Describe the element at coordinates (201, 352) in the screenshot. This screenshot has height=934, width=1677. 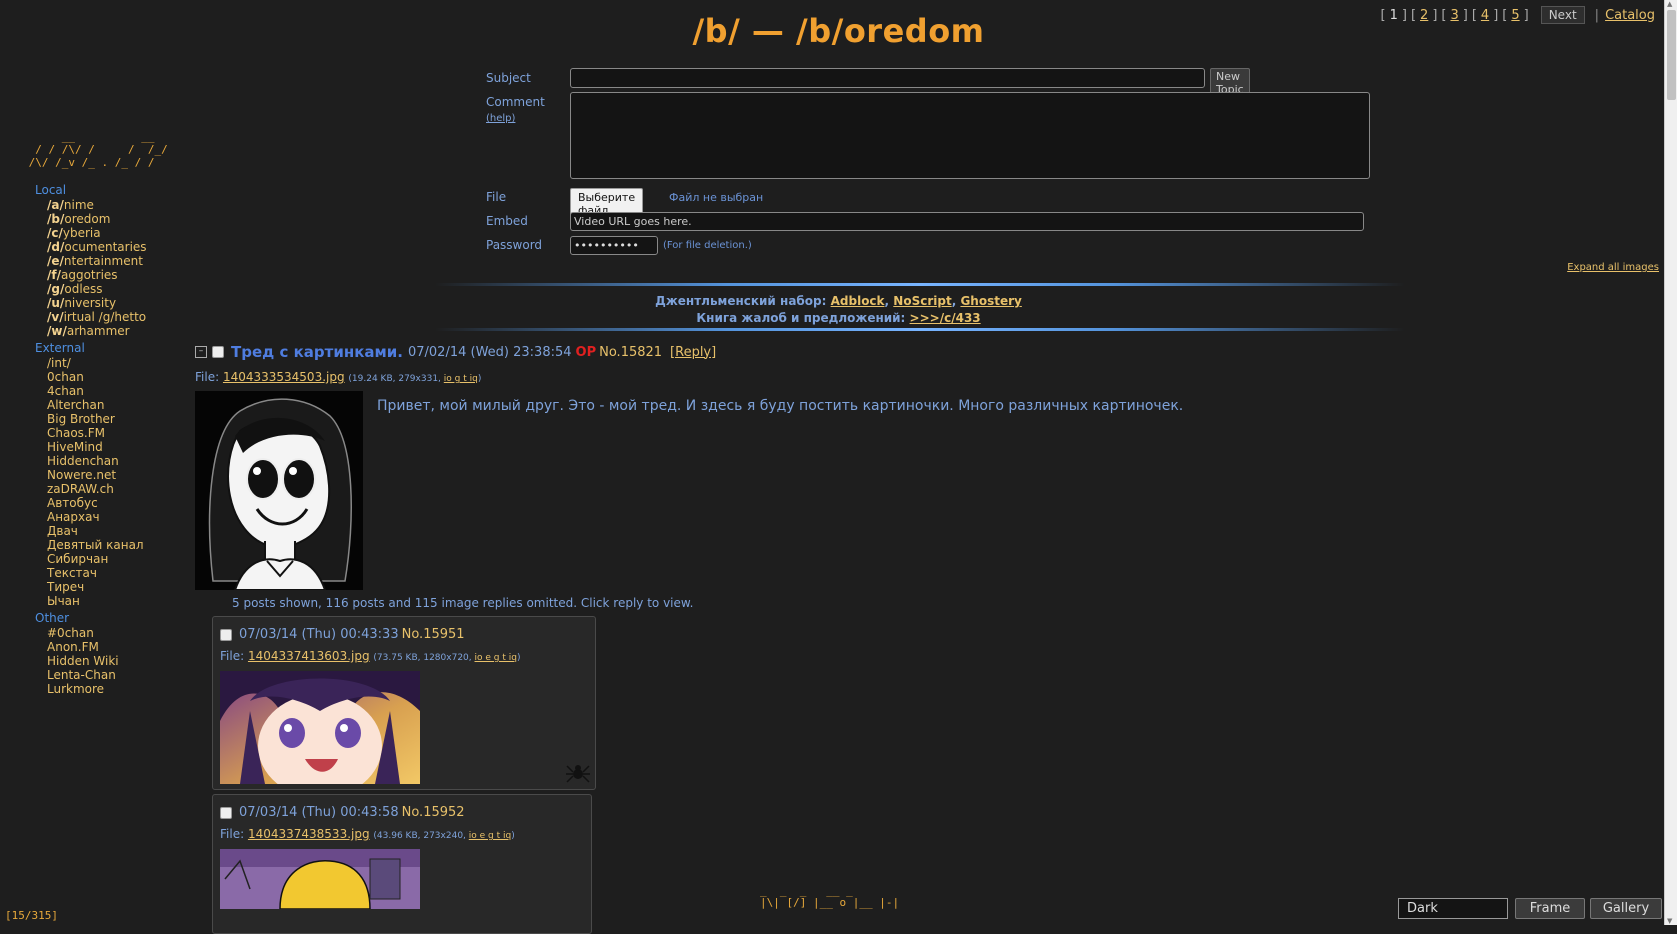
I see `collapse-thread-icon: –` at that location.